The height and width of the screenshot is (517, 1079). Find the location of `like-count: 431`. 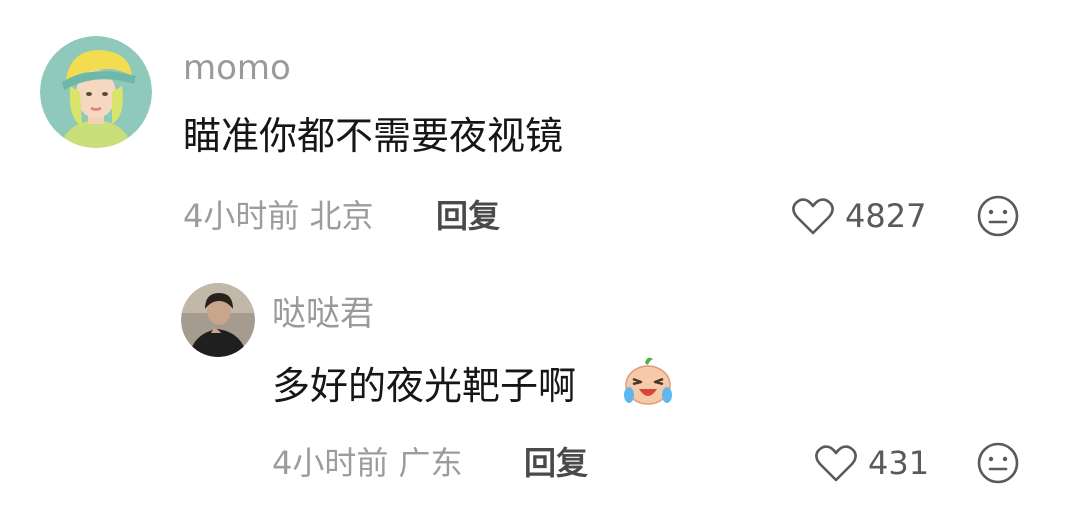

like-count: 431 is located at coordinates (899, 463).